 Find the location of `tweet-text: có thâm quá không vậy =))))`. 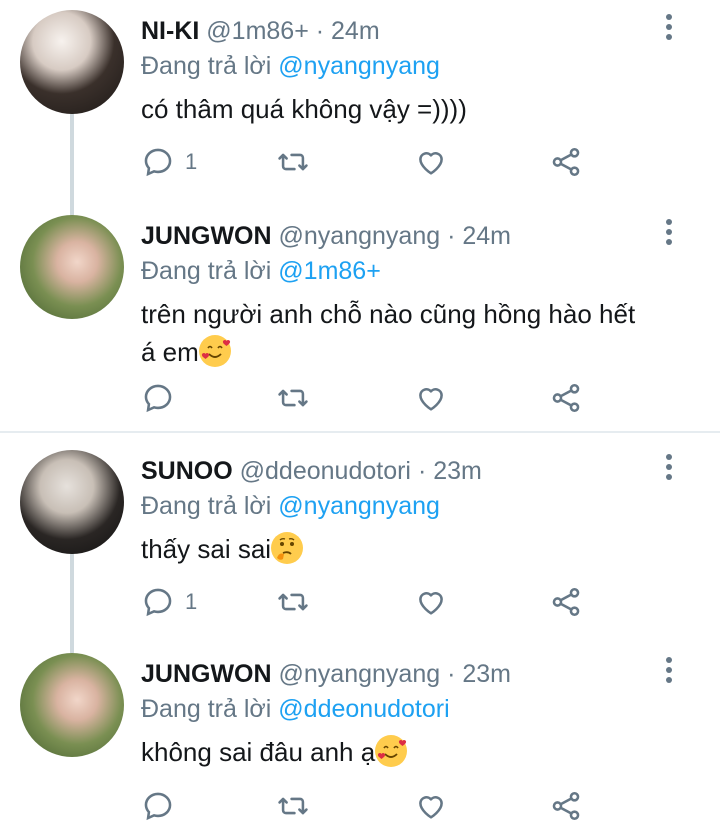

tweet-text: có thâm quá không vậy =)))) is located at coordinates (304, 109).